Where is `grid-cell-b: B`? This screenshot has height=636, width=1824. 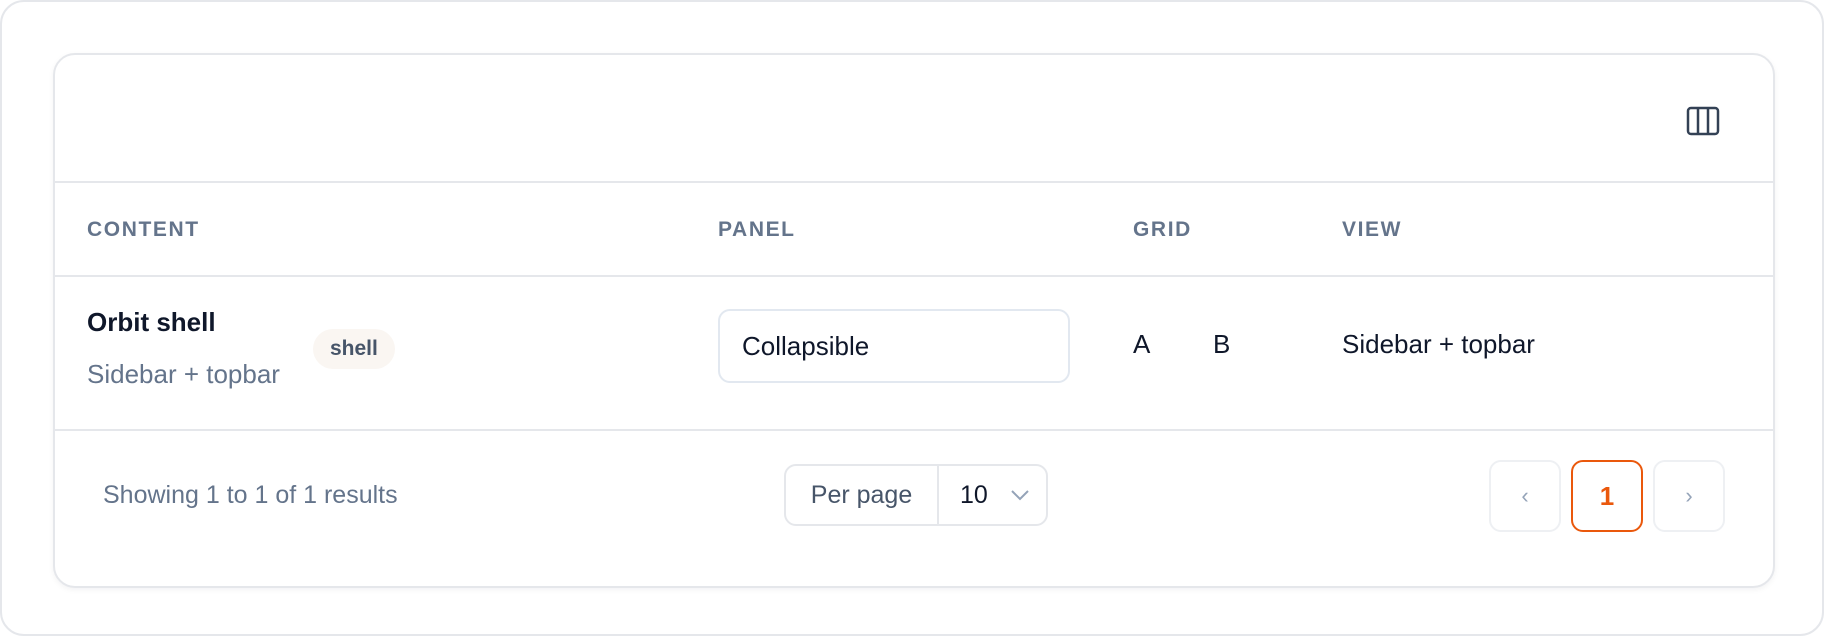
grid-cell-b: B is located at coordinates (1222, 344).